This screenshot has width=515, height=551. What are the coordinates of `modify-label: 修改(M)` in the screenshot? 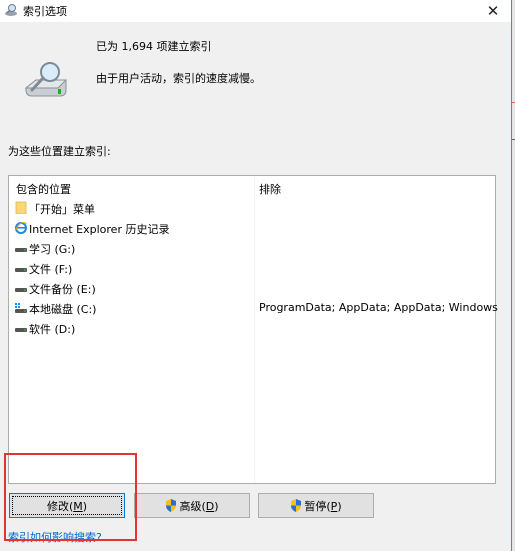 It's located at (67, 506).